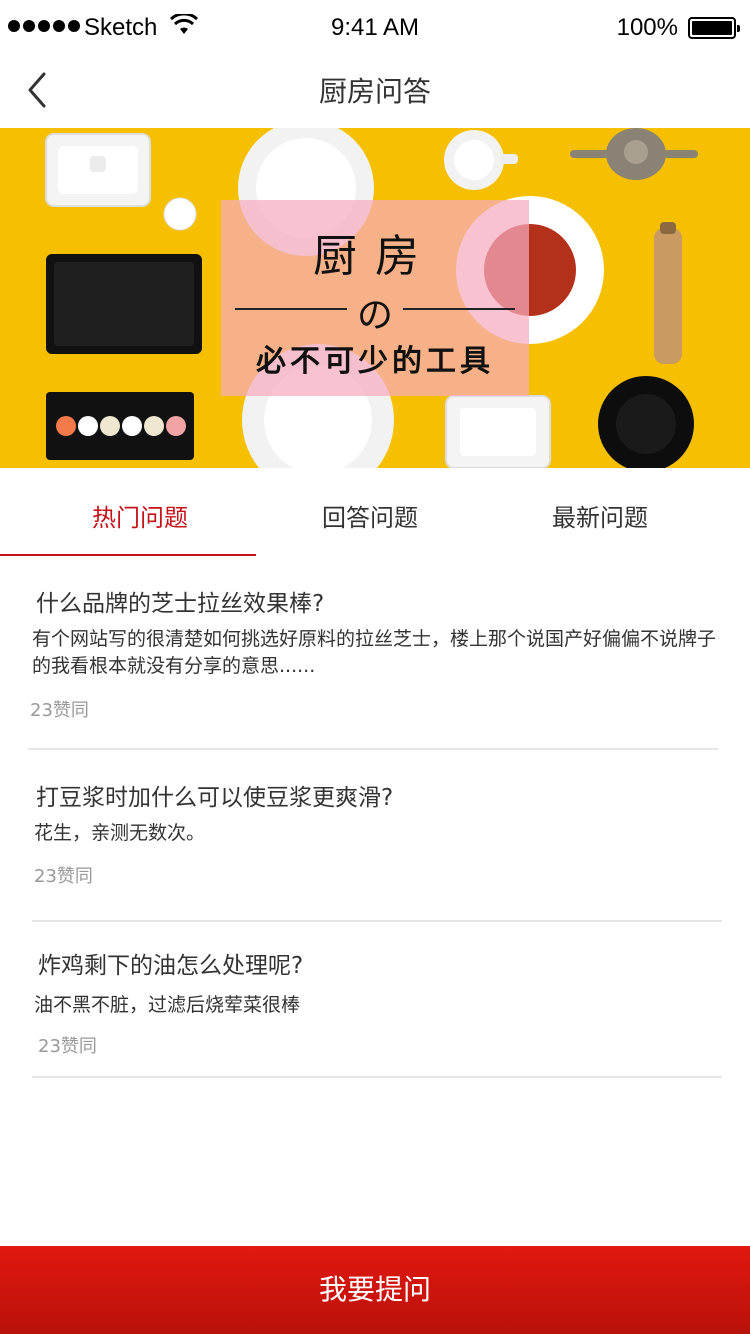 This screenshot has height=1334, width=750. I want to click on banner-title: 厨房, so click(375, 256).